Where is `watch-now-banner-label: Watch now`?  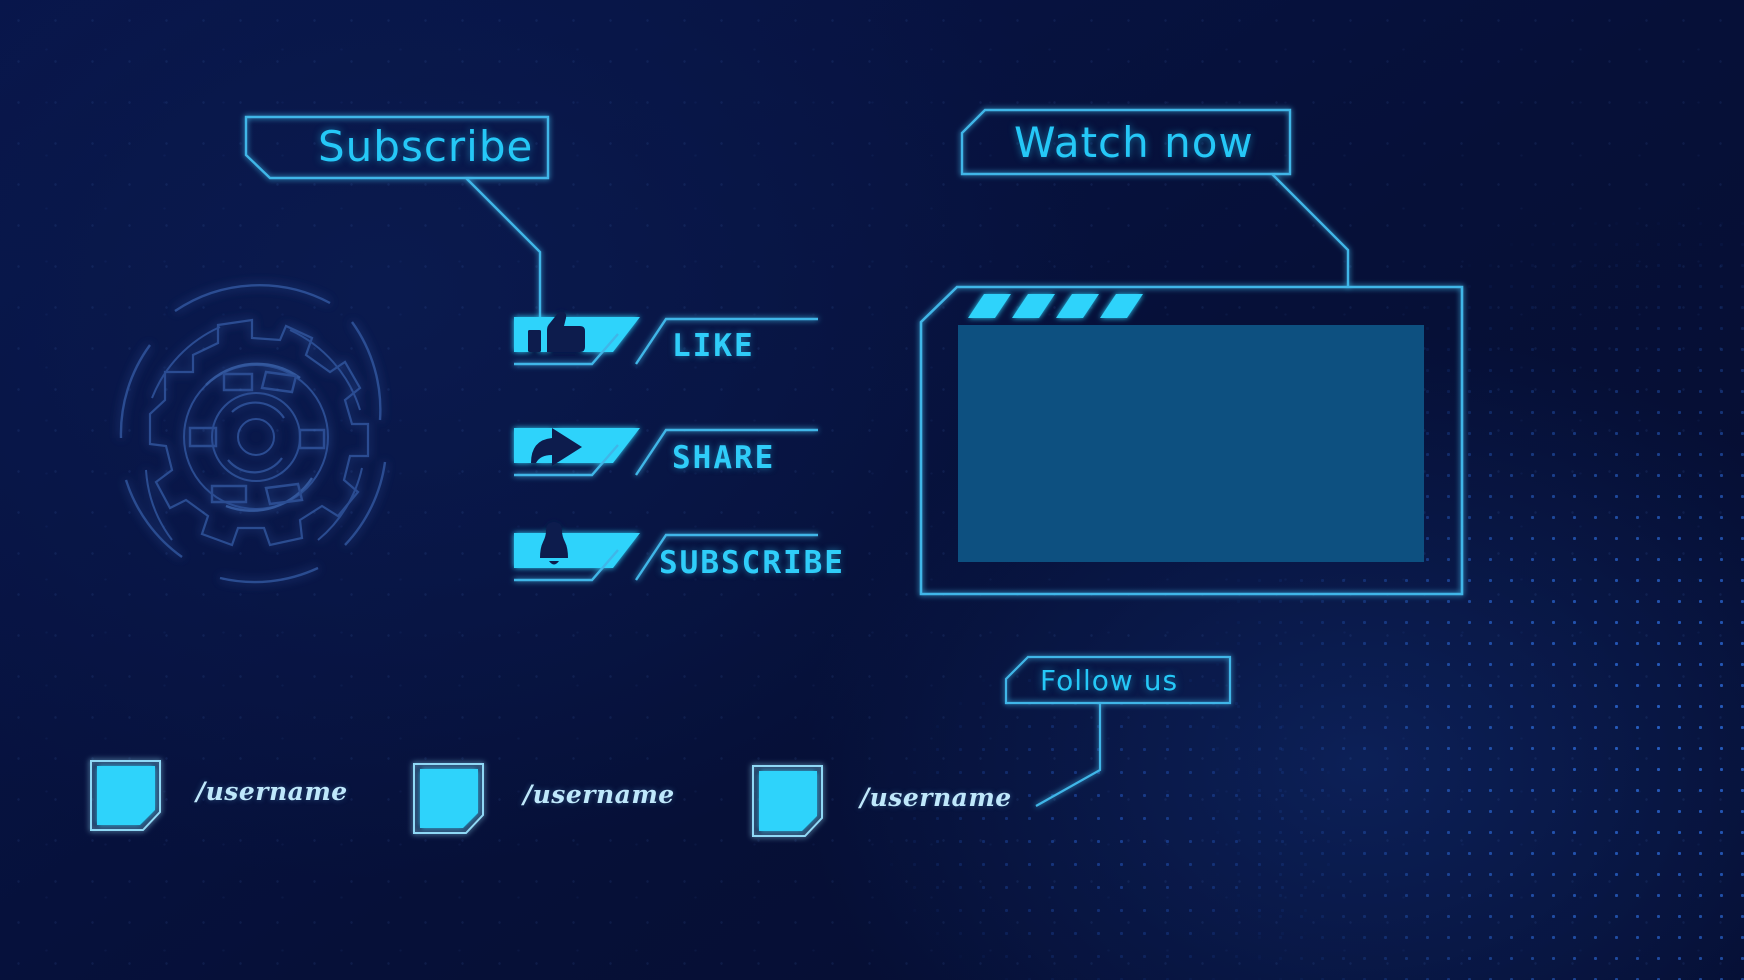
watch-now-banner-label: Watch now is located at coordinates (1134, 142).